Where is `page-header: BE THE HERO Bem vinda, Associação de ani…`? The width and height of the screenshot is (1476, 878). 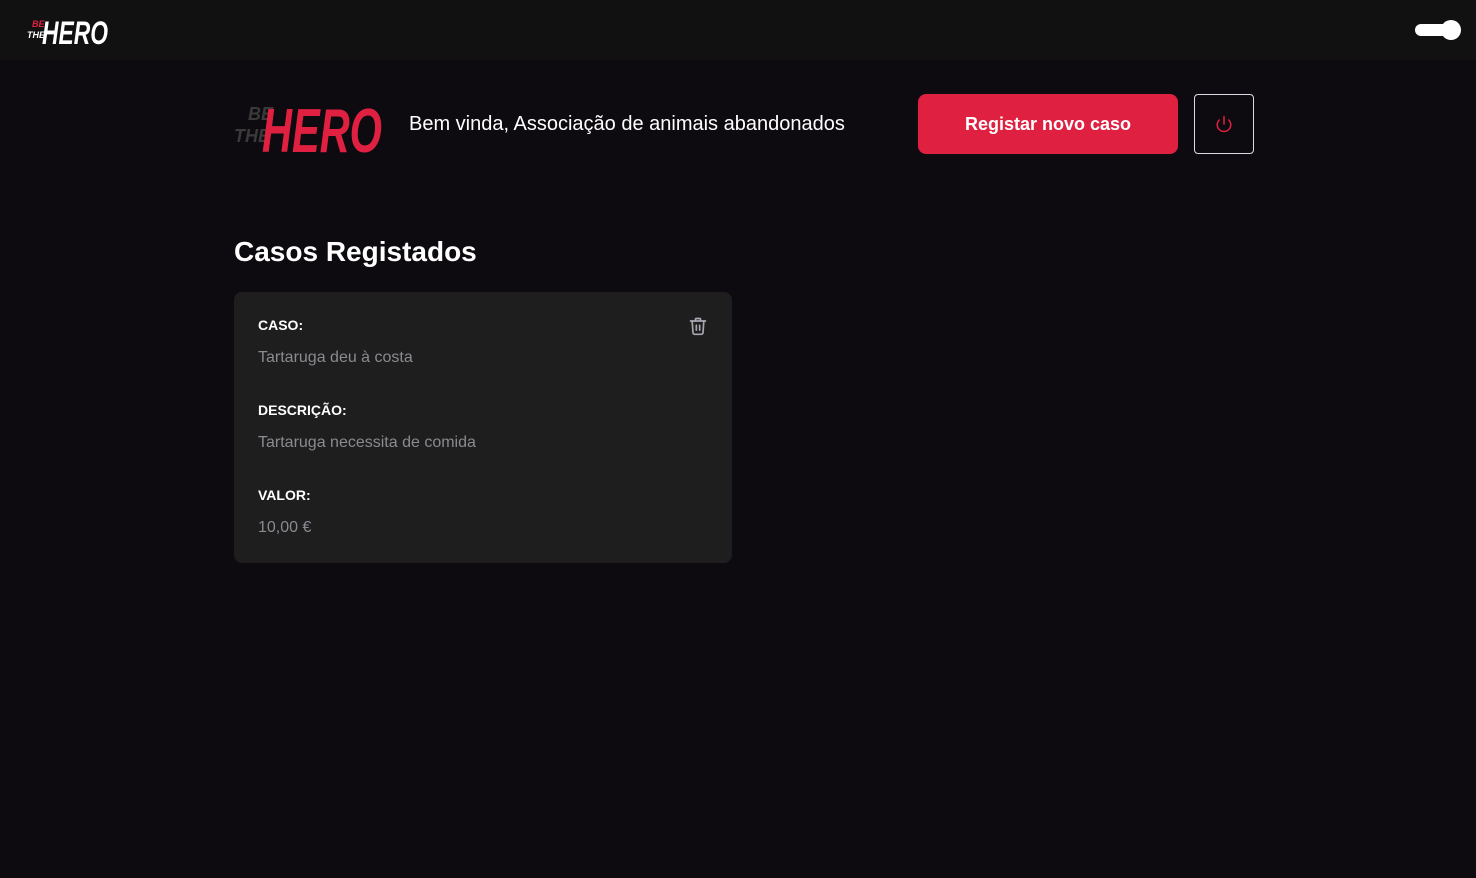 page-header: BE THE HERO Bem vinda, Associação de ani… is located at coordinates (744, 124).